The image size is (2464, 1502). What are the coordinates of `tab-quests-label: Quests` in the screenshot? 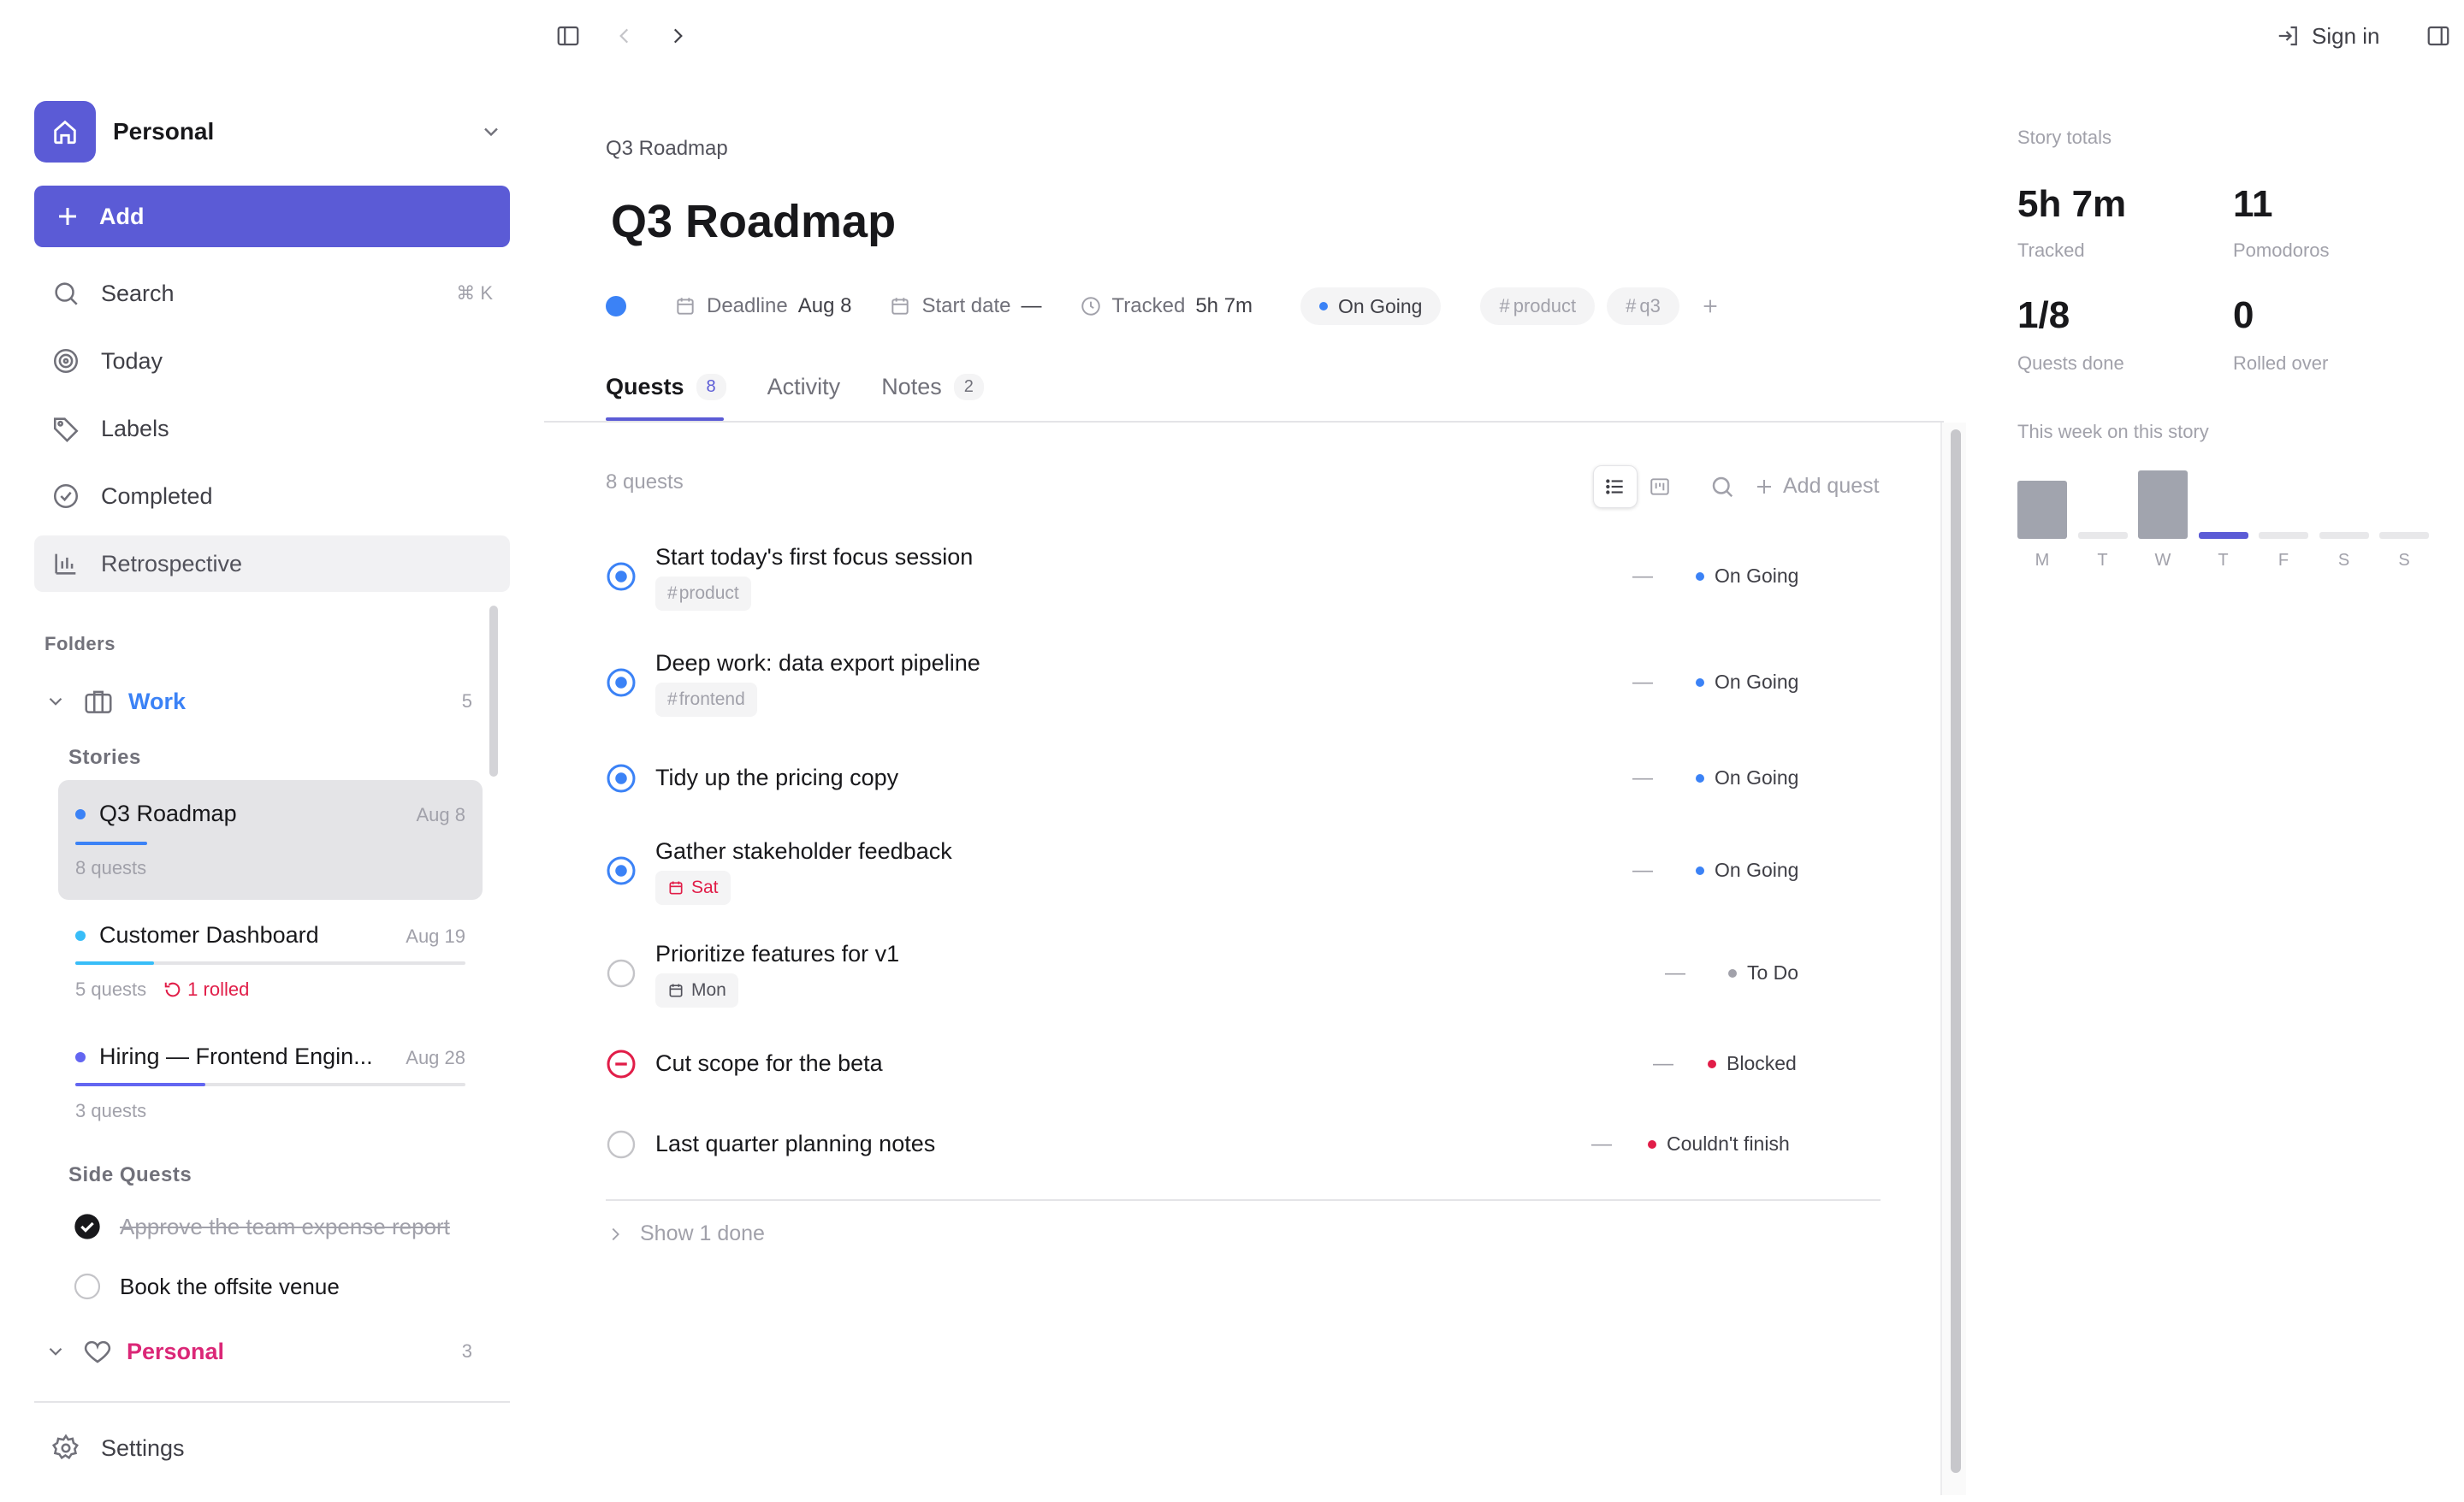 It's located at (645, 386).